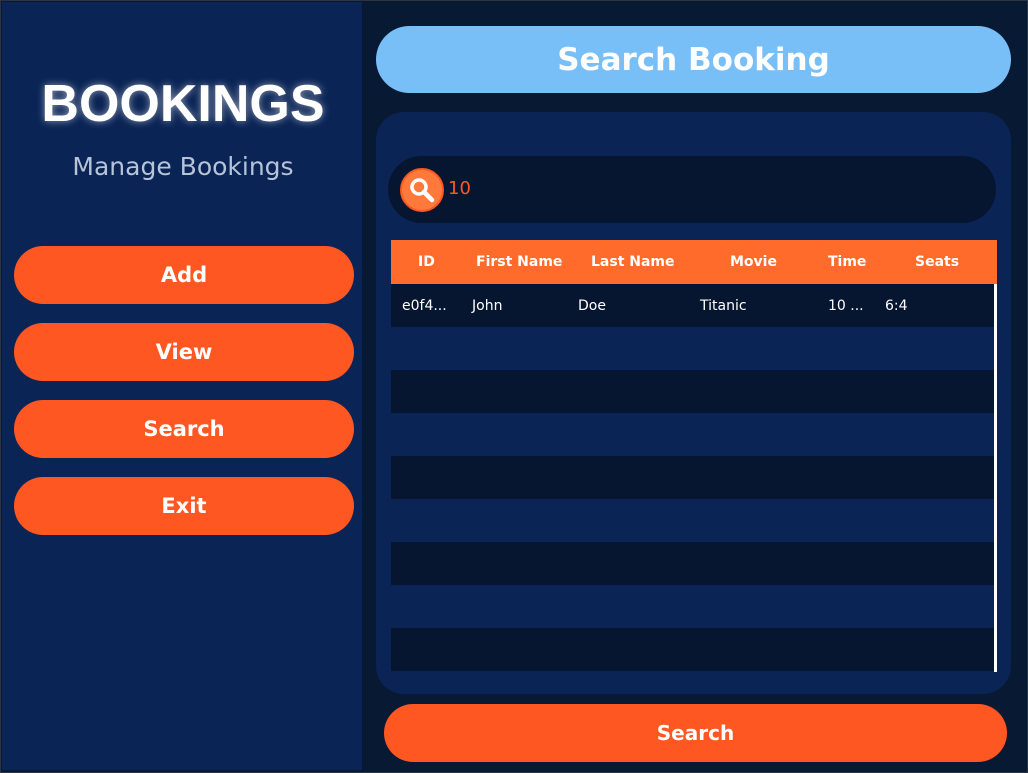 Image resolution: width=1028 pixels, height=773 pixels. Describe the element at coordinates (487, 305) in the screenshot. I see `cell-first-name: John` at that location.